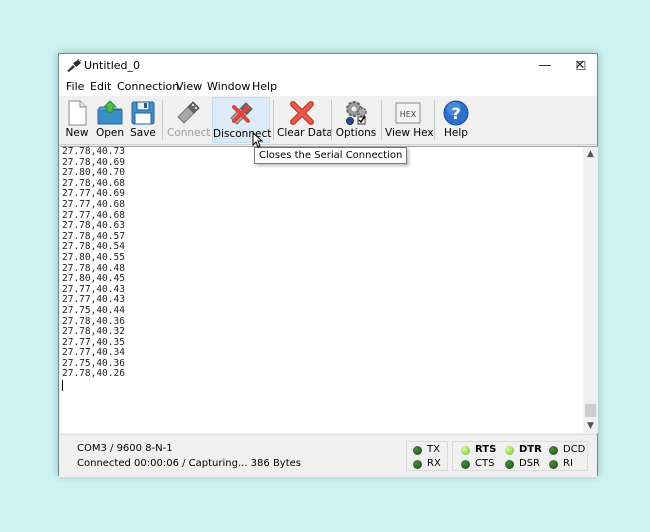 The width and height of the screenshot is (650, 532). Describe the element at coordinates (93, 332) in the screenshot. I see `data-line: 27.78,40.32` at that location.